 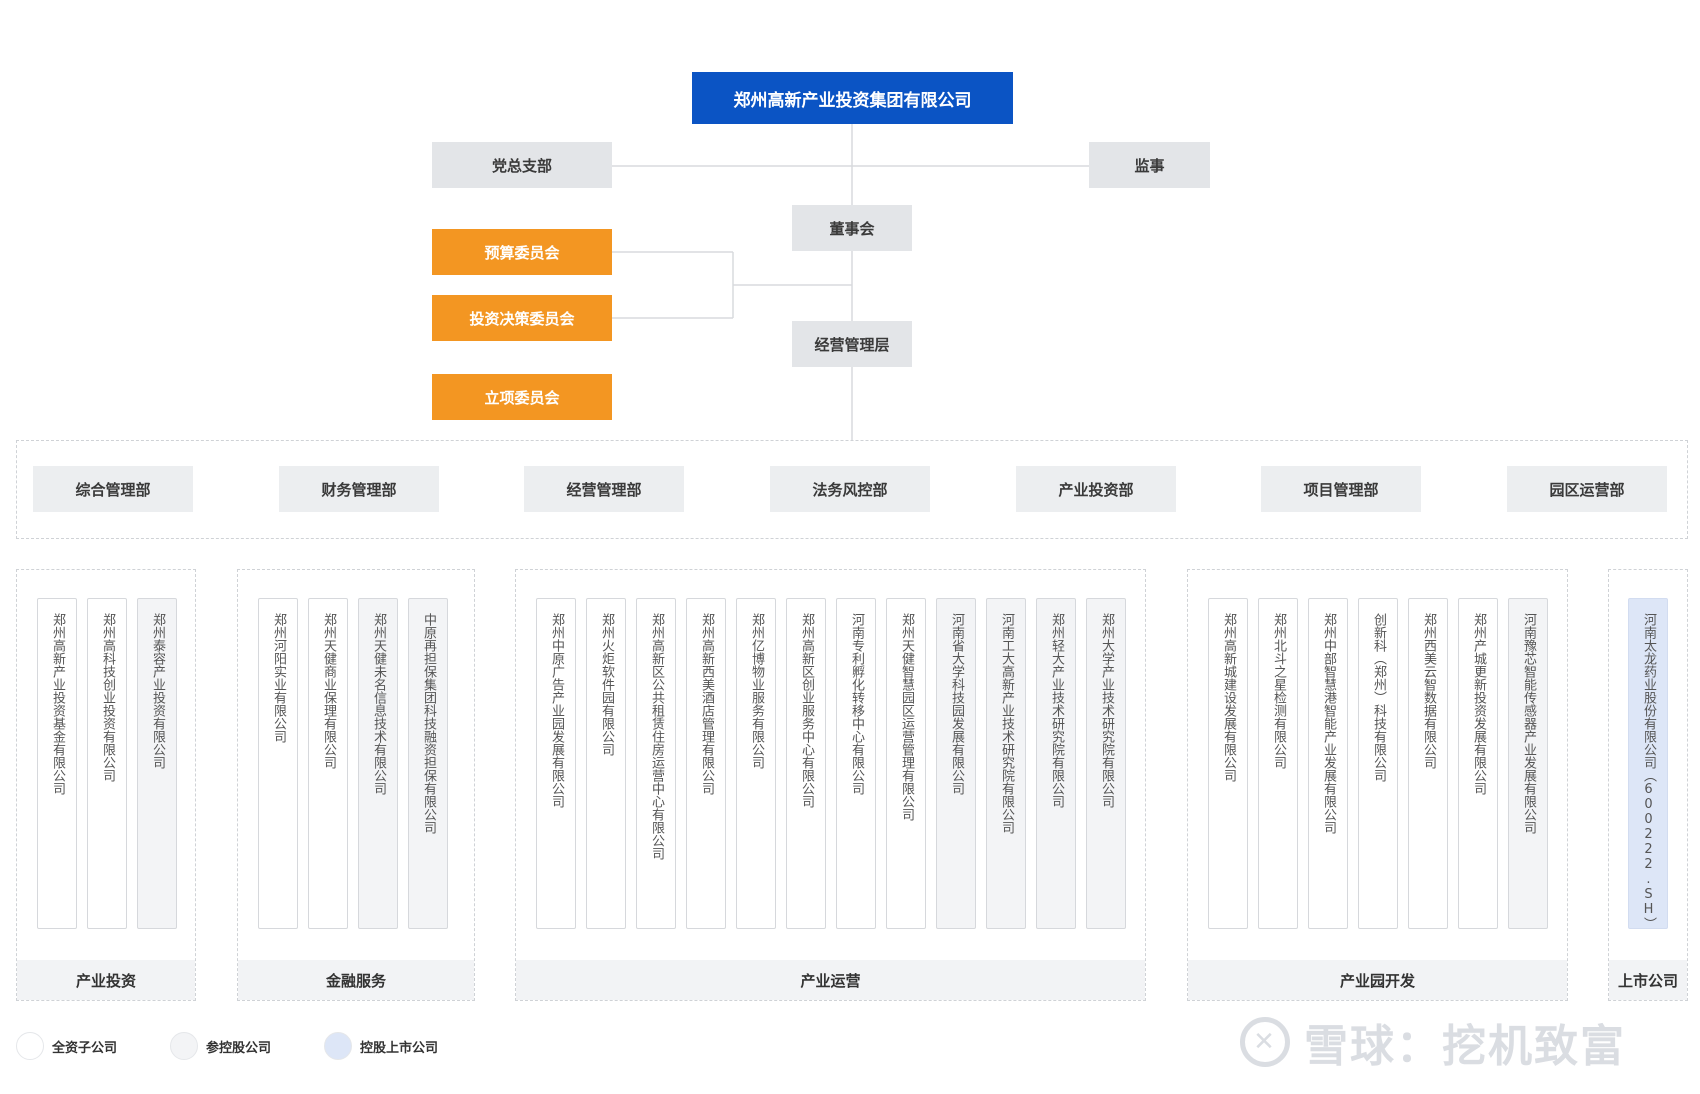 What do you see at coordinates (328, 691) in the screenshot?
I see `company-name: 郑州天健商业保理有限公司` at bounding box center [328, 691].